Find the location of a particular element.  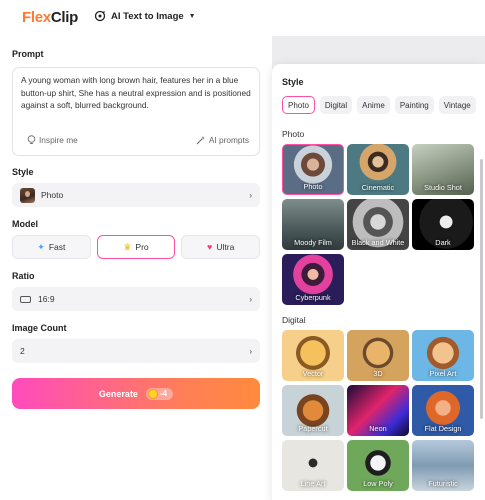

style-value: Photo is located at coordinates (52, 195).